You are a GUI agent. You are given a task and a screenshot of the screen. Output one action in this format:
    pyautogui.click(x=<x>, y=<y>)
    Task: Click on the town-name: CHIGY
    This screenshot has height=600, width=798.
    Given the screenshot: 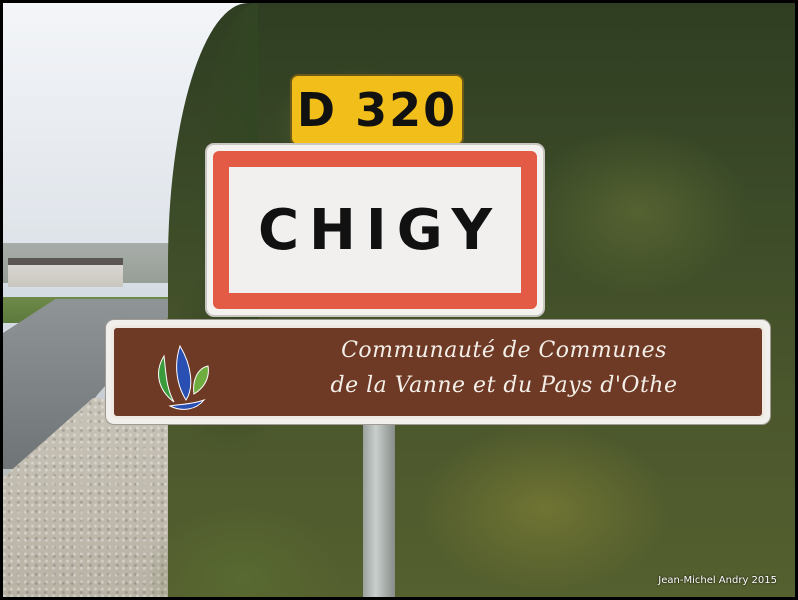 What is the action you would take?
    pyautogui.click(x=380, y=230)
    